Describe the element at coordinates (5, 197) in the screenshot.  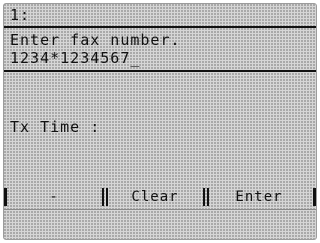
I see `softkey-bar-left-edge` at that location.